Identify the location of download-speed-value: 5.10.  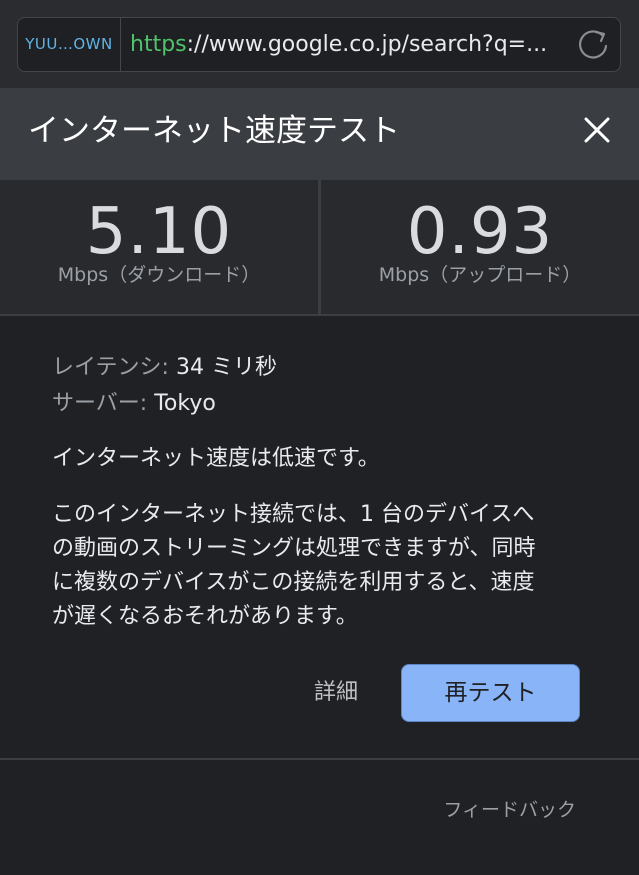
(159, 232).